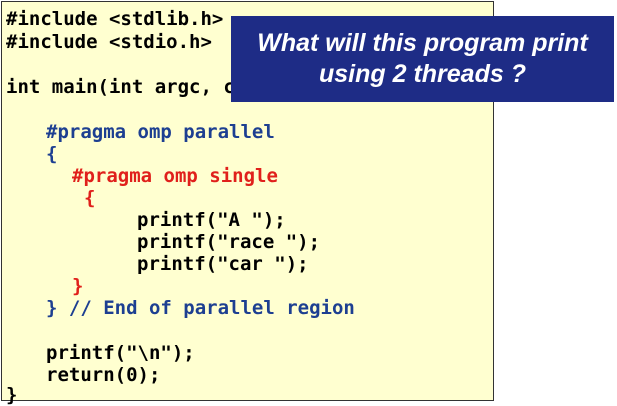 This screenshot has height=406, width=617. I want to click on code-line-printf-race: printf("race ");, so click(229, 242).